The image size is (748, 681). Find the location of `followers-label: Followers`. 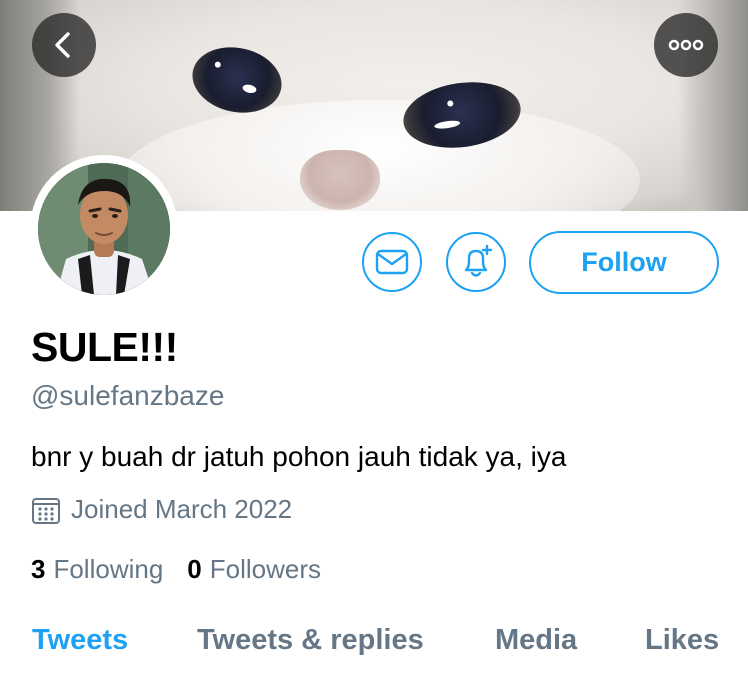

followers-label: Followers is located at coordinates (265, 569).